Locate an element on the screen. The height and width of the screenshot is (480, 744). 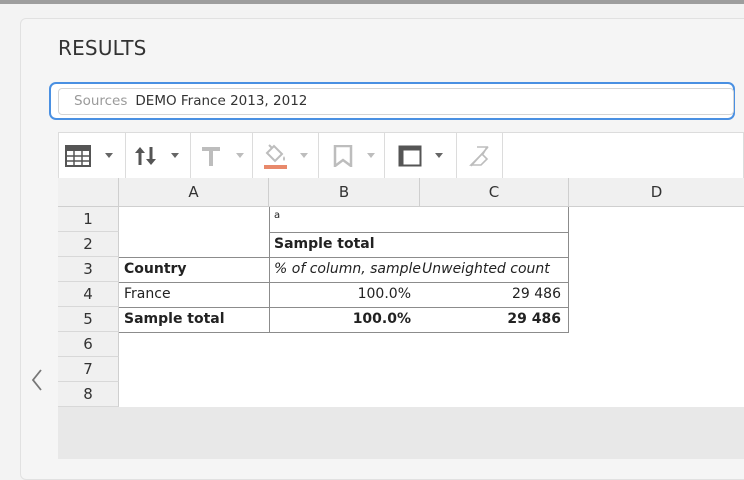
chevron-left-icon is located at coordinates (37, 382).